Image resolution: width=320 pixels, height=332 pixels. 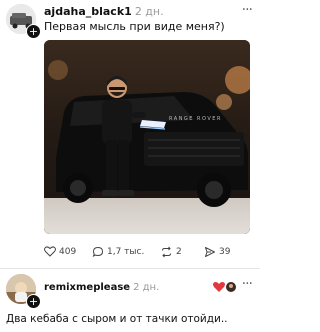 What do you see at coordinates (130, 268) in the screenshot?
I see `divider` at bounding box center [130, 268].